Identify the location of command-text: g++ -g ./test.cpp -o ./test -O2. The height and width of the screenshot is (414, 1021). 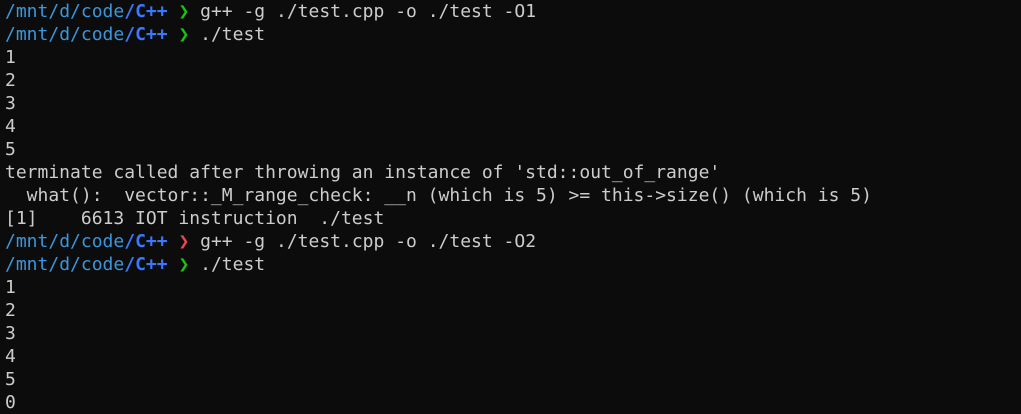
(368, 241).